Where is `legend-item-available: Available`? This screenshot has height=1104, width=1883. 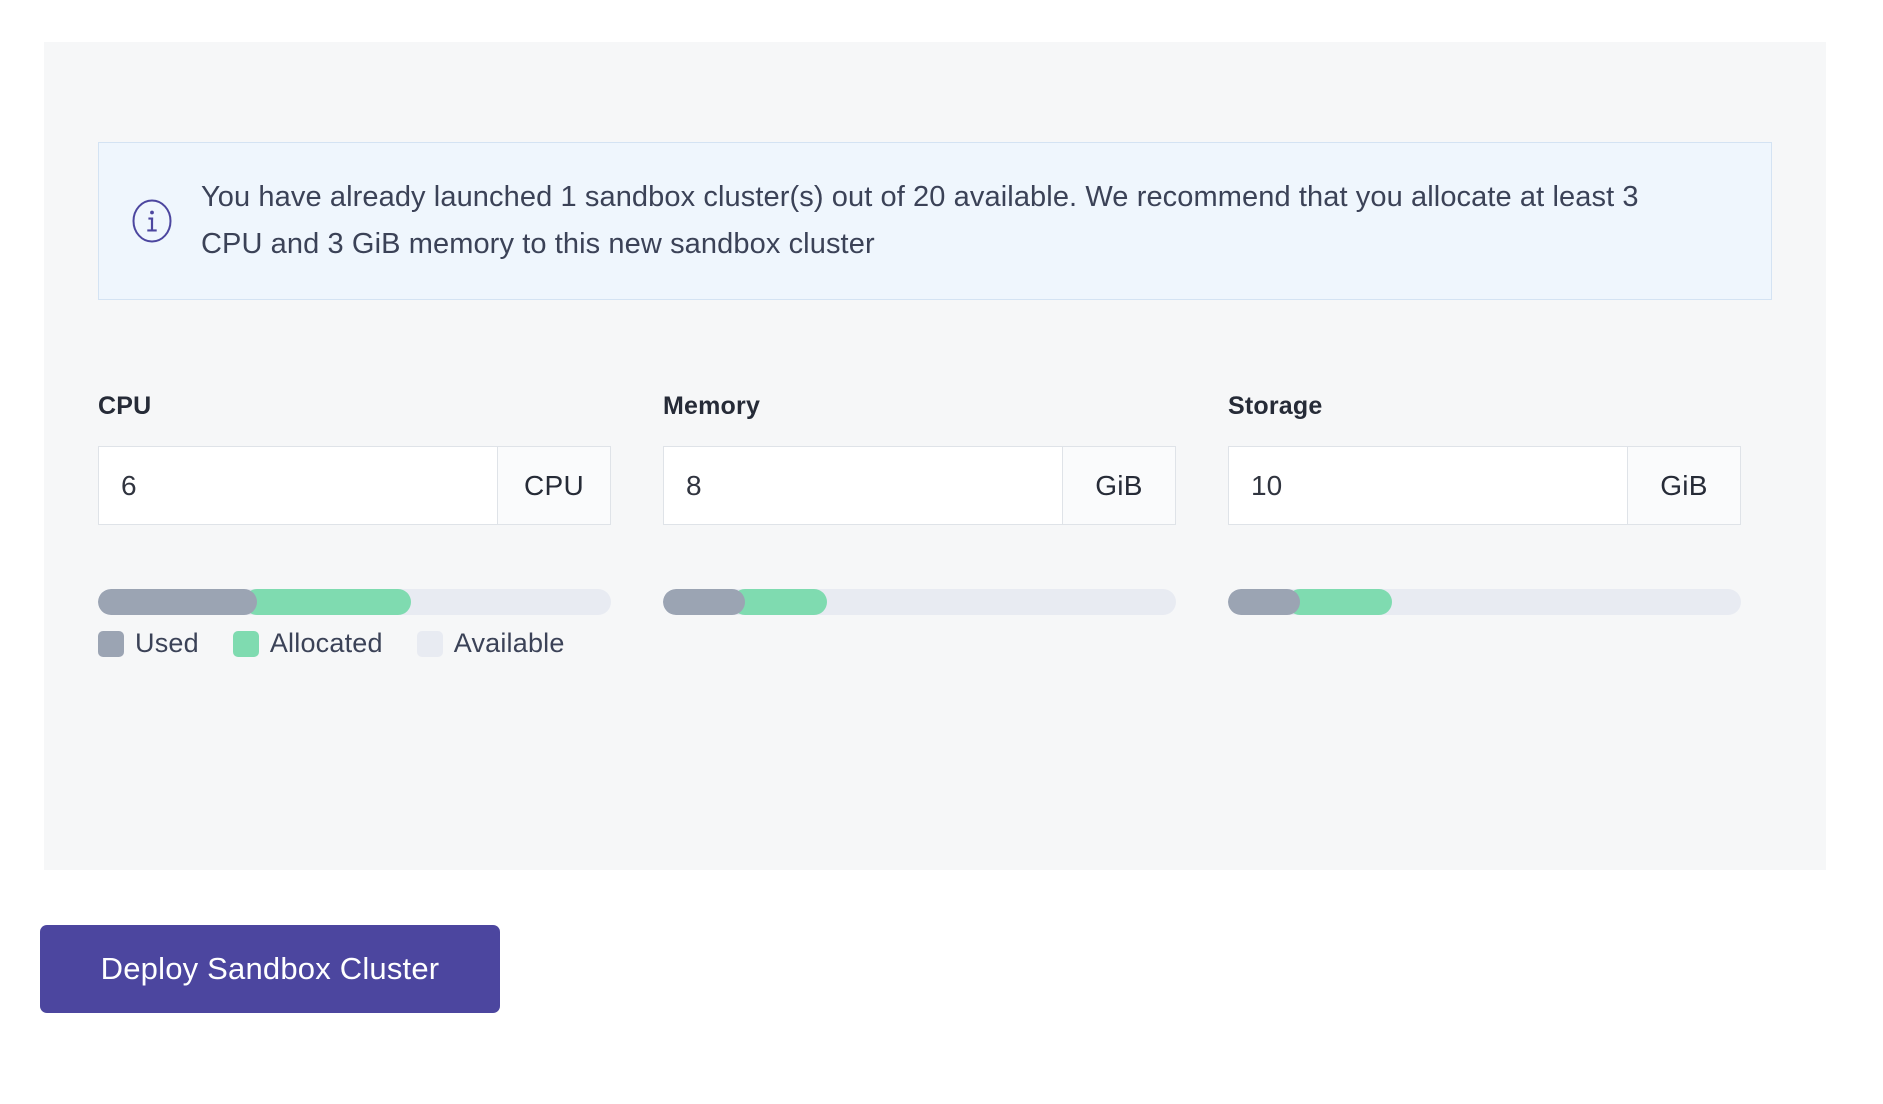
legend-item-available: Available is located at coordinates (490, 643).